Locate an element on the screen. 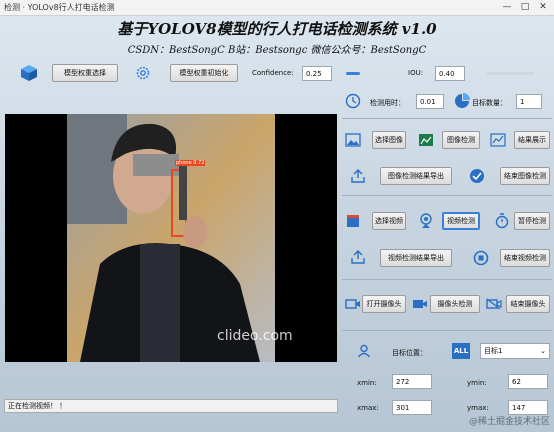 The height and width of the screenshot is (432, 554). clock-icon is located at coordinates (353, 101).